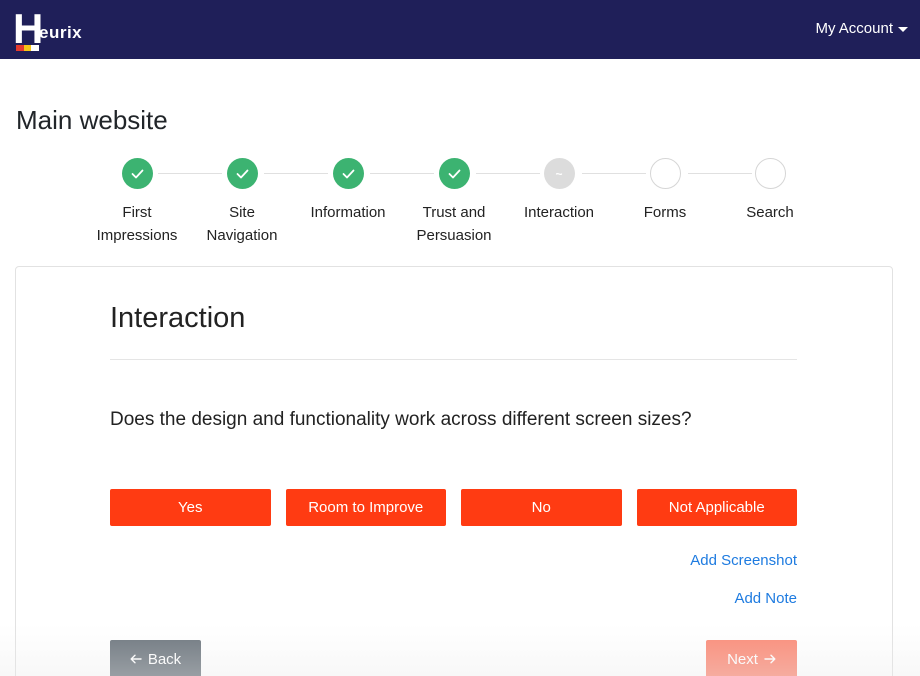 Image resolution: width=920 pixels, height=676 pixels. What do you see at coordinates (454, 202) in the screenshot?
I see `step-trust-and-persuasion: Trust and Persuasion` at bounding box center [454, 202].